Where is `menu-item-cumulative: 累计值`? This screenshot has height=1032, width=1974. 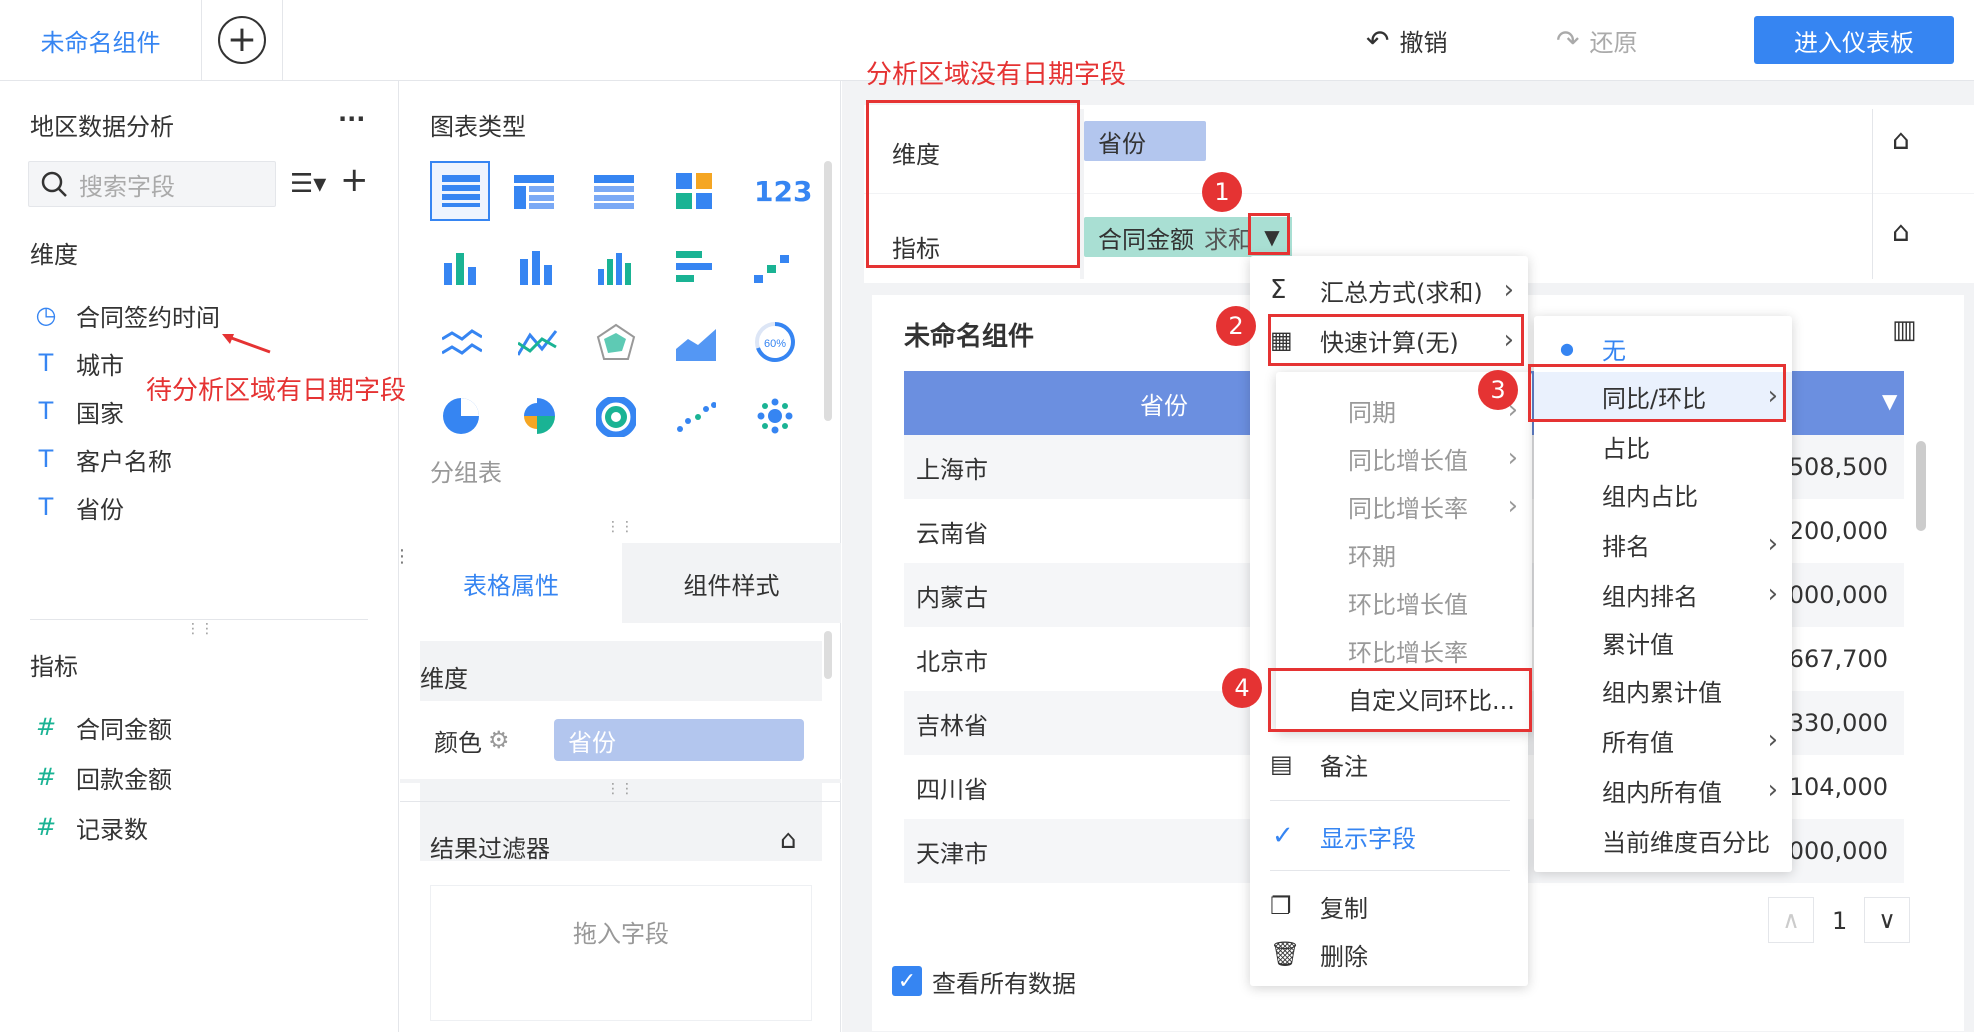 menu-item-cumulative: 累计值 is located at coordinates (1663, 642).